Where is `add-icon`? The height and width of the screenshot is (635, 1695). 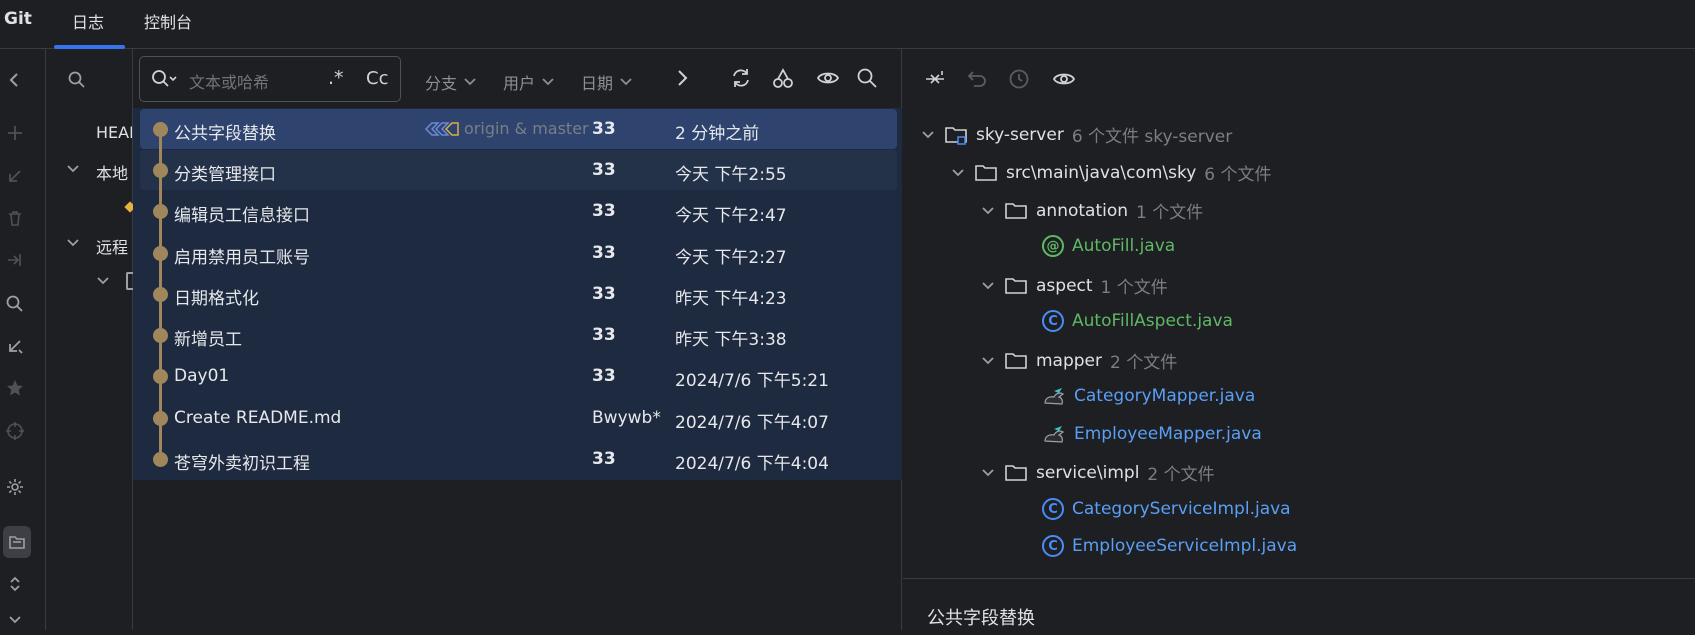
add-icon is located at coordinates (15, 133).